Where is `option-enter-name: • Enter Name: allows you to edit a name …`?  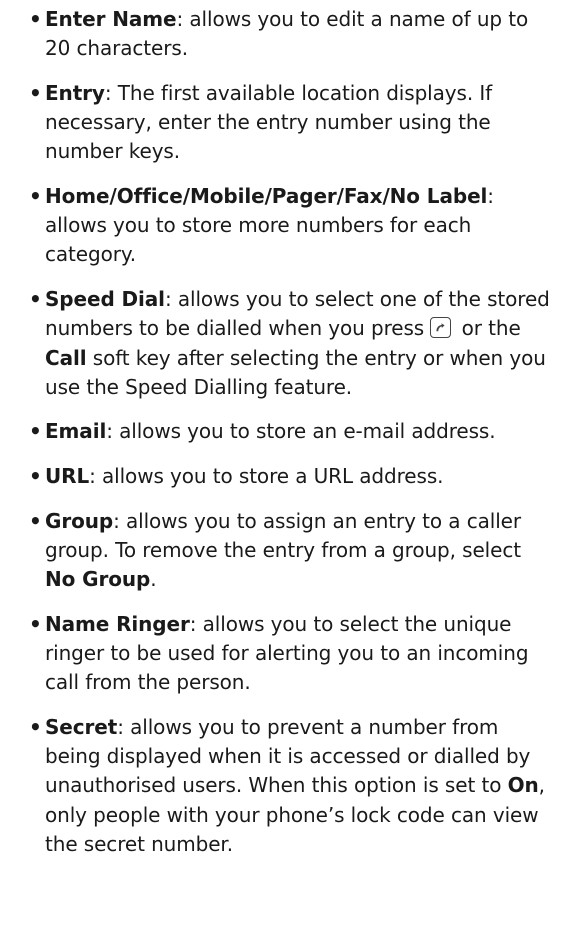 option-enter-name: • Enter Name: allows you to edit a name … is located at coordinates (291, 34).